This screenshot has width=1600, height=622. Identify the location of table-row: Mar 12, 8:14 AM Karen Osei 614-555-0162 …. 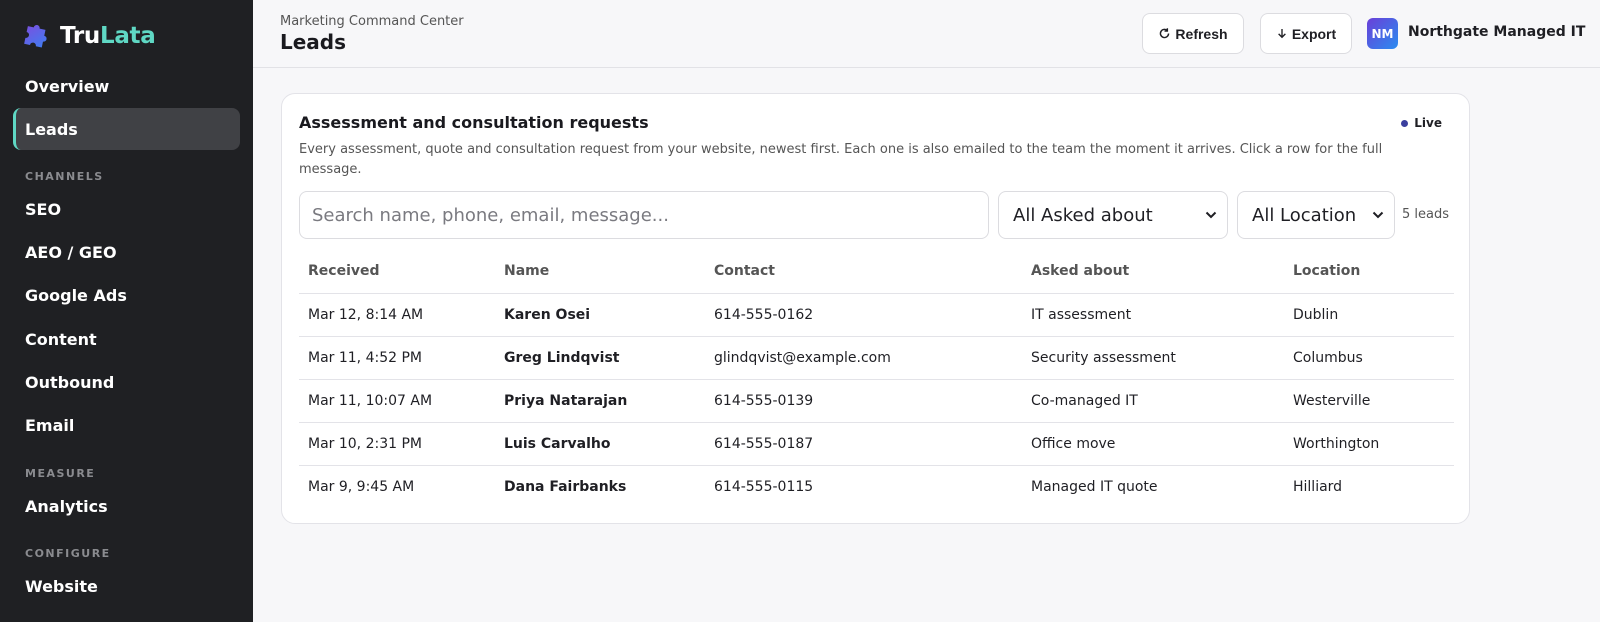
(876, 315).